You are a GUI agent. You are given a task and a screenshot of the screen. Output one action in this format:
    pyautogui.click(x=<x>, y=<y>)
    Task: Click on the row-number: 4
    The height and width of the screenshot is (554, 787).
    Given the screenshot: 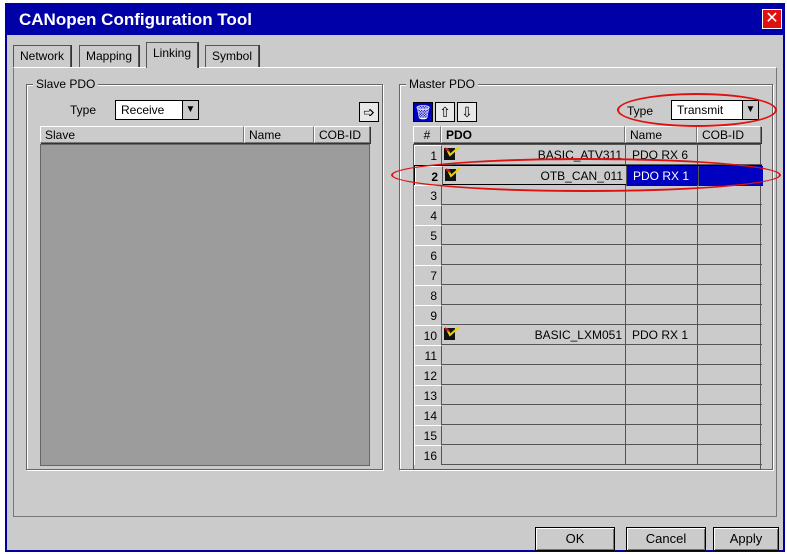 What is the action you would take?
    pyautogui.click(x=428, y=215)
    